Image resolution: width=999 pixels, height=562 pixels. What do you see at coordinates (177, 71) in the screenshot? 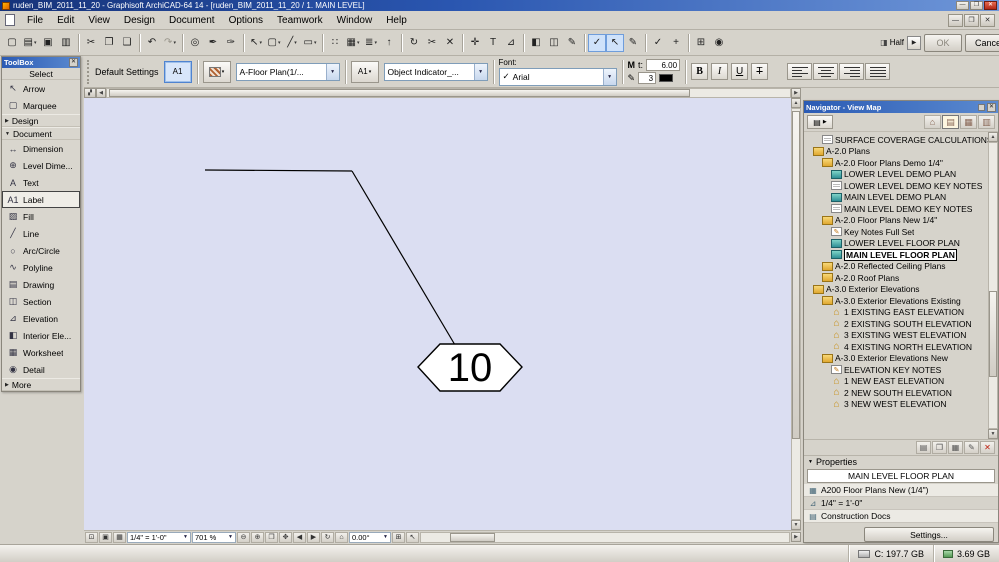
I see `label-default-settings-button: A1` at bounding box center [177, 71].